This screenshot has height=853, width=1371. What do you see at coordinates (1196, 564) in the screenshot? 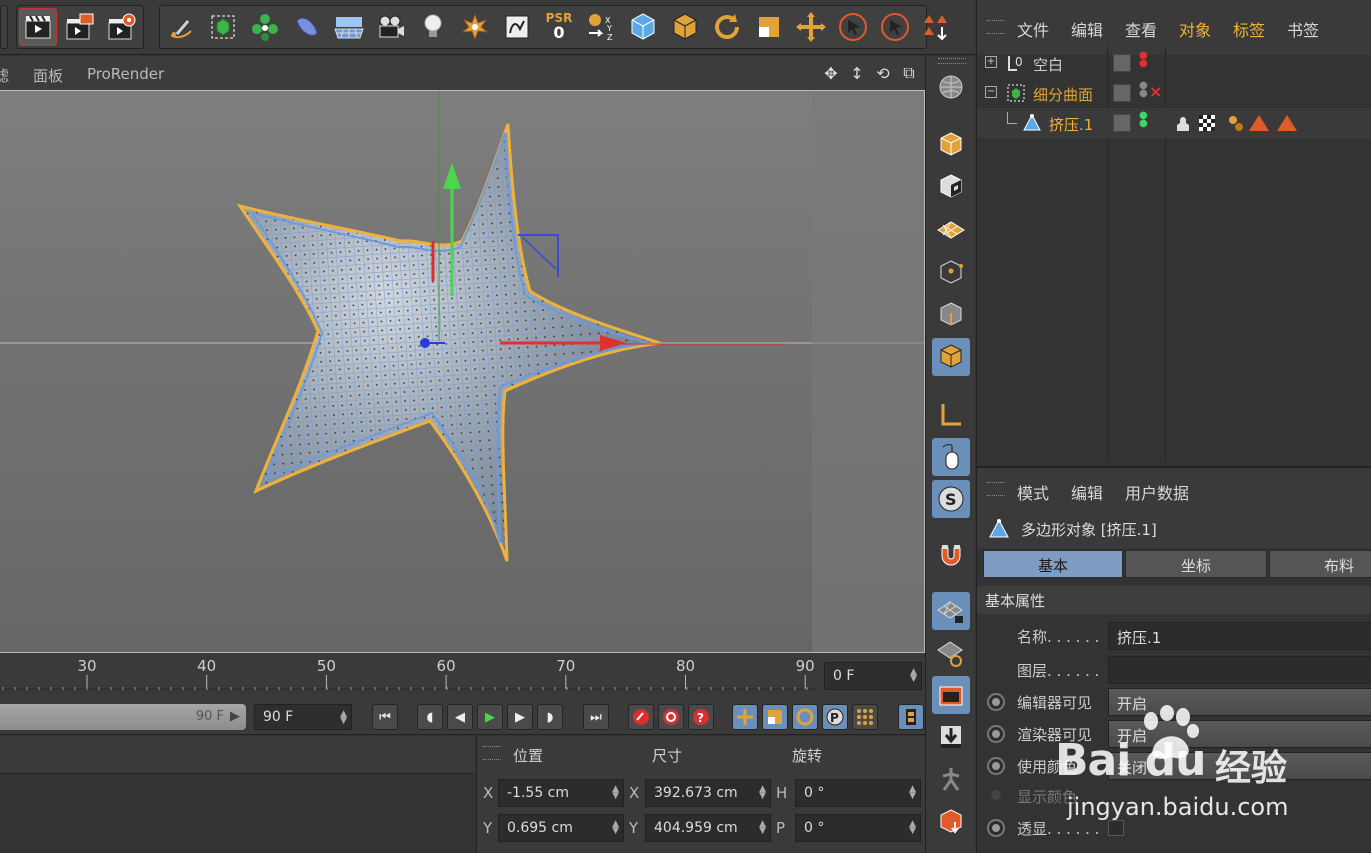
I see `tab-coordinates: 坐标` at bounding box center [1196, 564].